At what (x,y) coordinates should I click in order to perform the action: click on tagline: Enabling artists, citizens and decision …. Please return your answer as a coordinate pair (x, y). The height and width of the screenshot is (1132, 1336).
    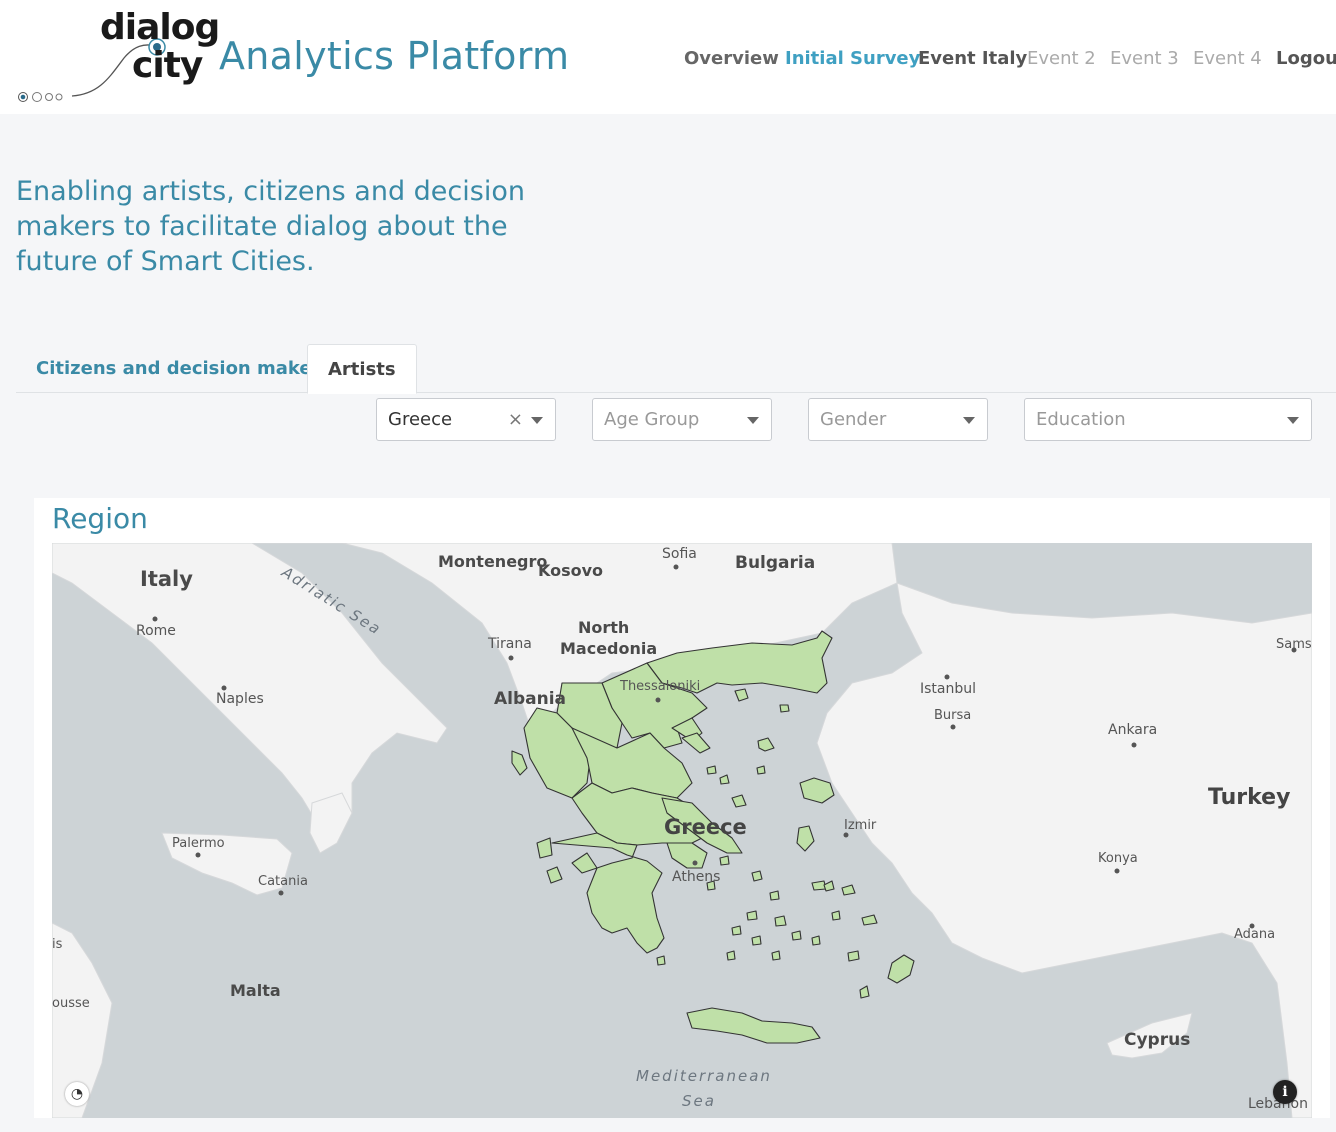
    Looking at the image, I should click on (270, 226).